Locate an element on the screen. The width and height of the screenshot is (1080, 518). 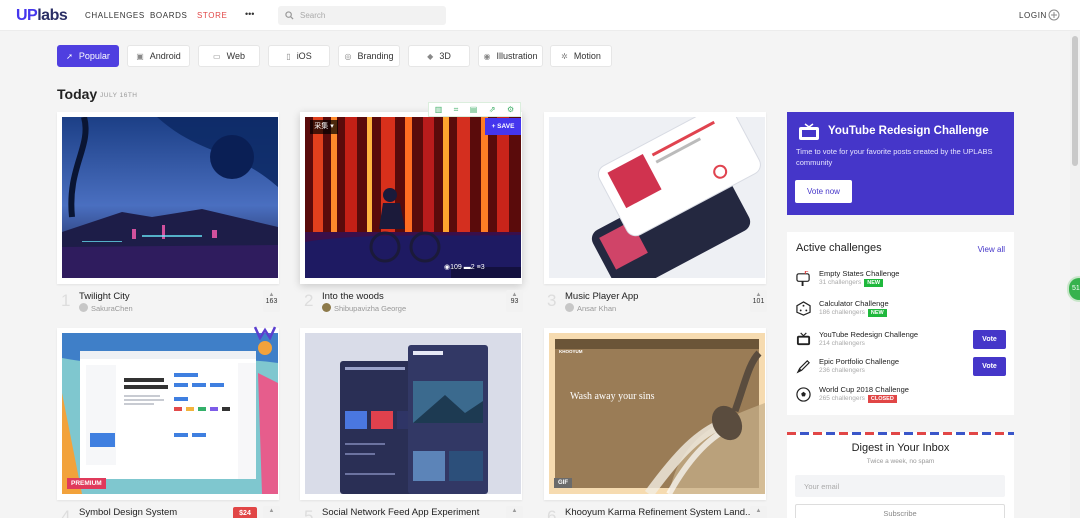
floating-widget-tab: 51 is located at coordinates (1074, 289).